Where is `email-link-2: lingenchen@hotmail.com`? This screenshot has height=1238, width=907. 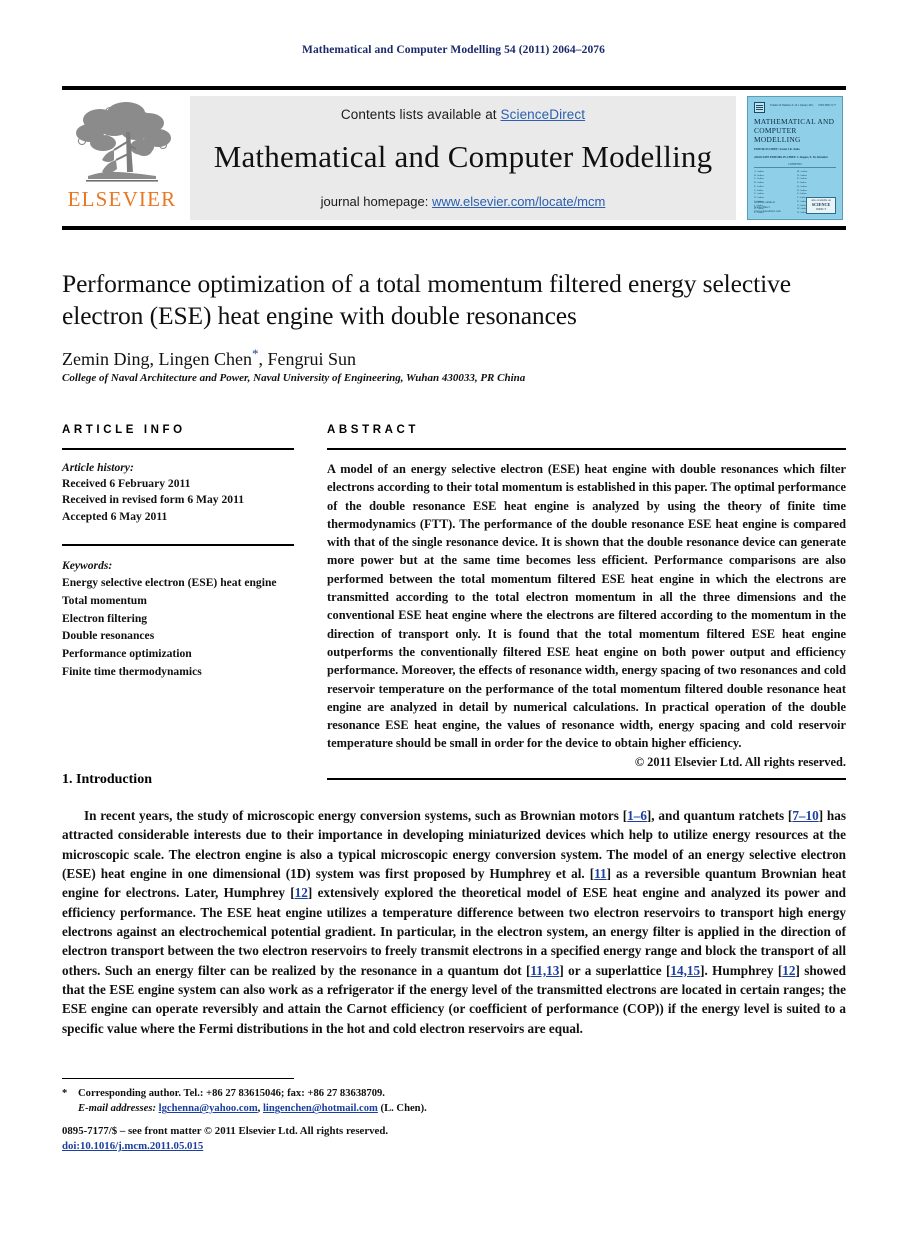 email-link-2: lingenchen@hotmail.com is located at coordinates (320, 1108).